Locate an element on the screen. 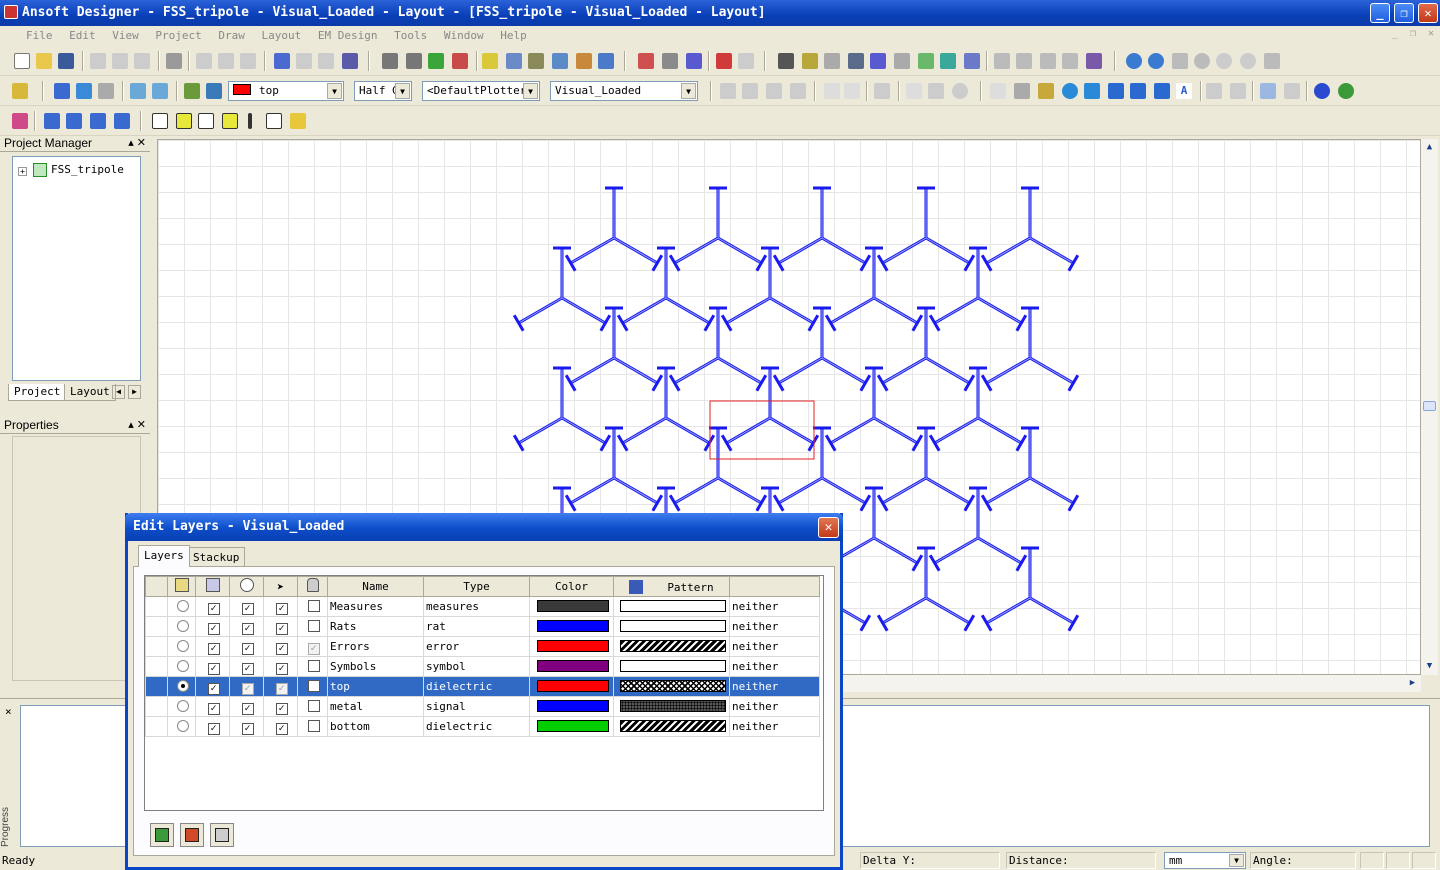 This screenshot has width=1440, height=870. paste-icon is located at coordinates (142, 61).